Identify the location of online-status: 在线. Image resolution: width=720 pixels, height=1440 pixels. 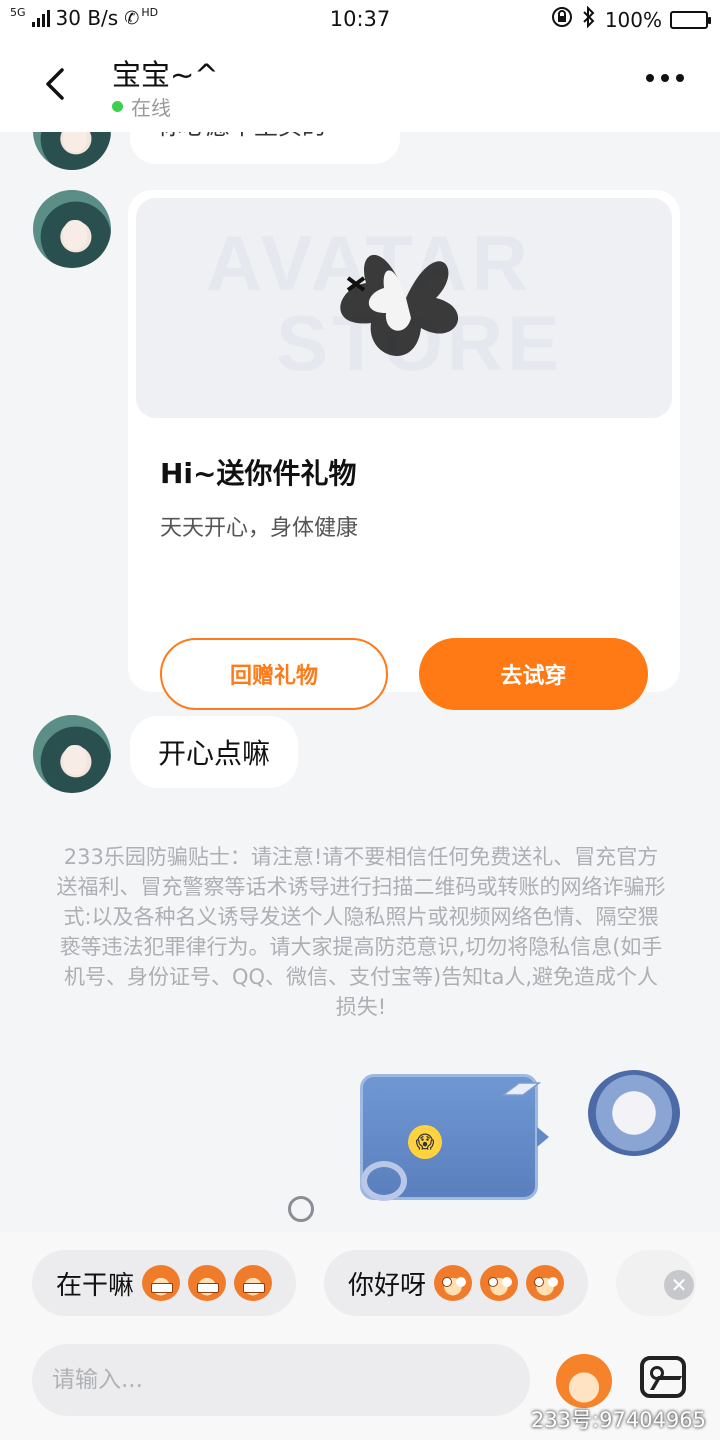
(141, 106).